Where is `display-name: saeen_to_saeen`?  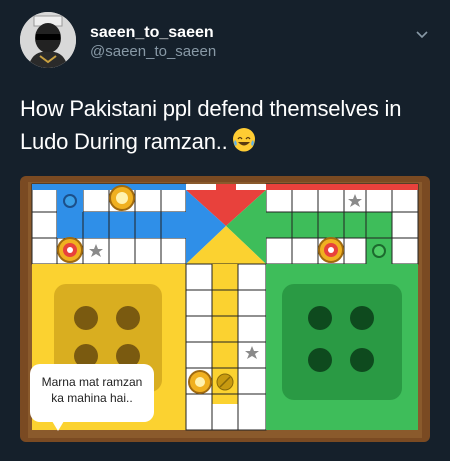
display-name: saeen_to_saeen is located at coordinates (152, 33).